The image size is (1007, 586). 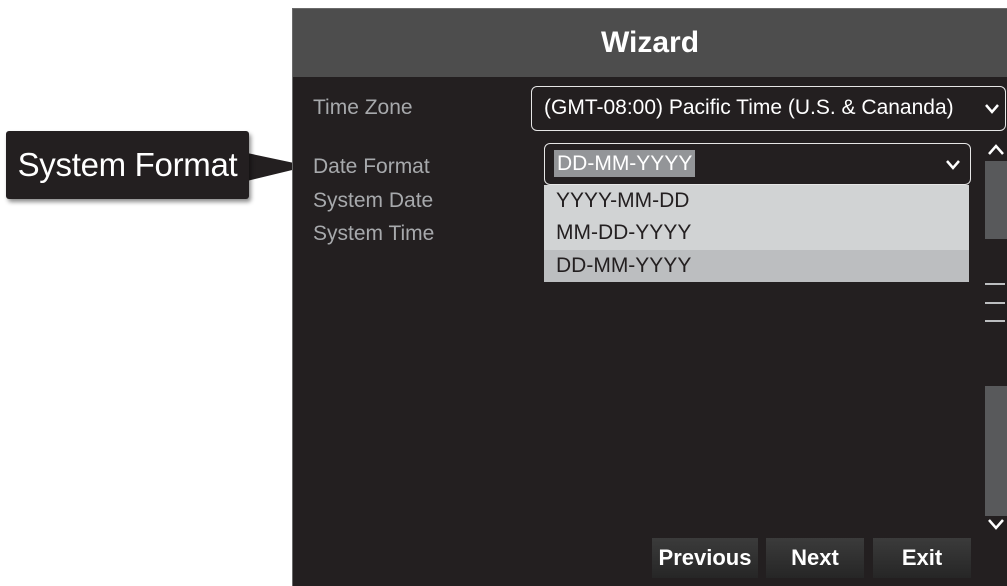 I want to click on system-format-callout: System Format, so click(x=127, y=165).